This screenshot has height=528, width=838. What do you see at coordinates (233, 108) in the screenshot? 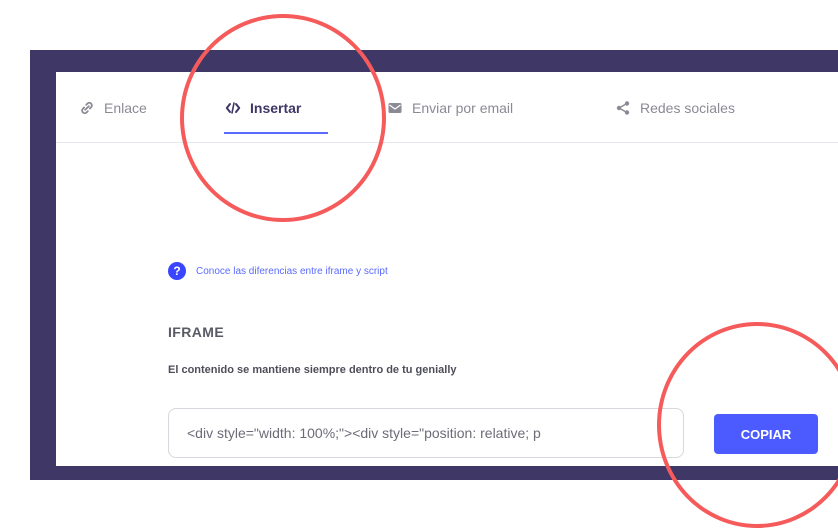
I see `code-icon` at bounding box center [233, 108].